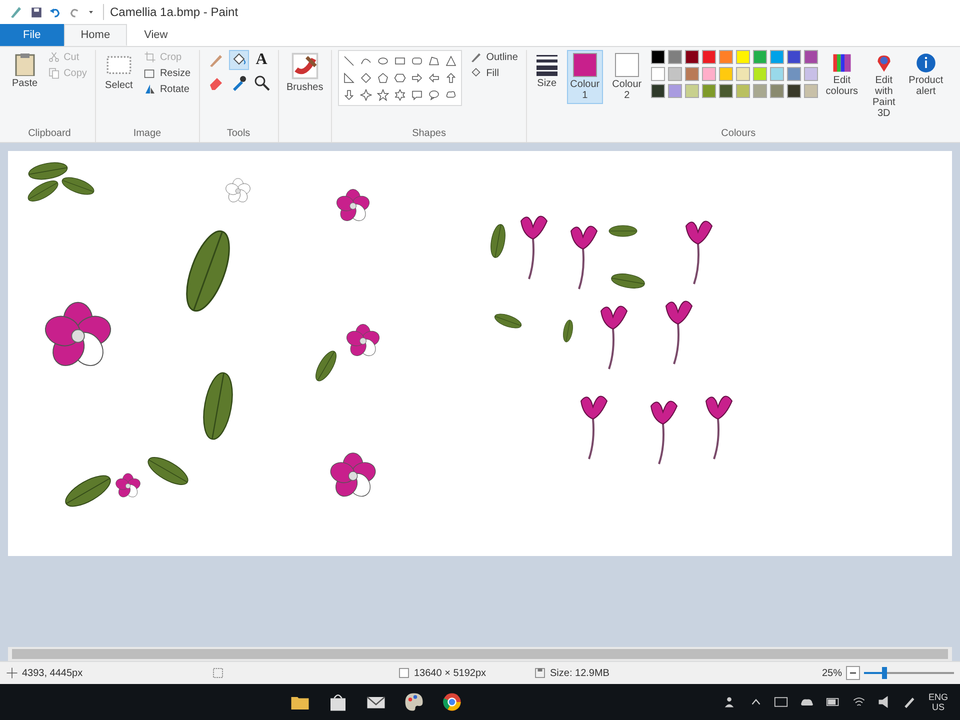  Describe the element at coordinates (626, 77) in the screenshot. I see `colour-selector: Colour 2` at that location.